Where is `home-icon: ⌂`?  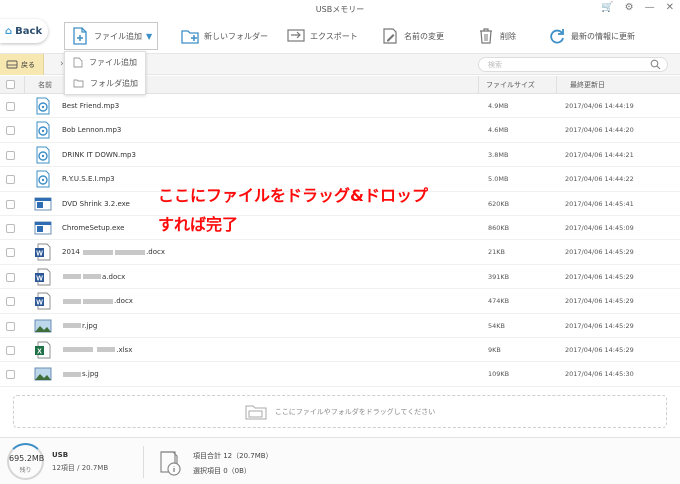
home-icon: ⌂ is located at coordinates (9, 31).